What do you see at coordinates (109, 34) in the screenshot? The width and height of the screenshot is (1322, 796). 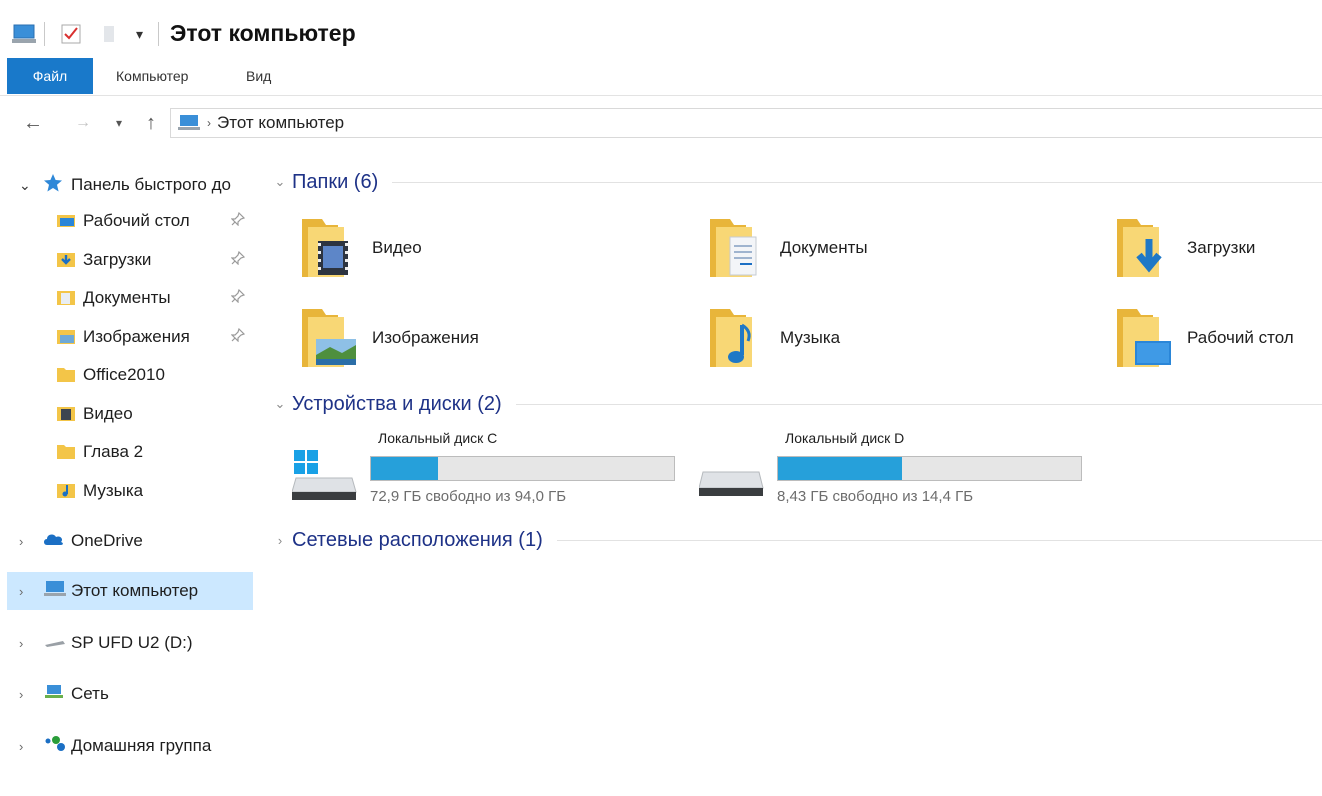 I see `new-folder-icon` at bounding box center [109, 34].